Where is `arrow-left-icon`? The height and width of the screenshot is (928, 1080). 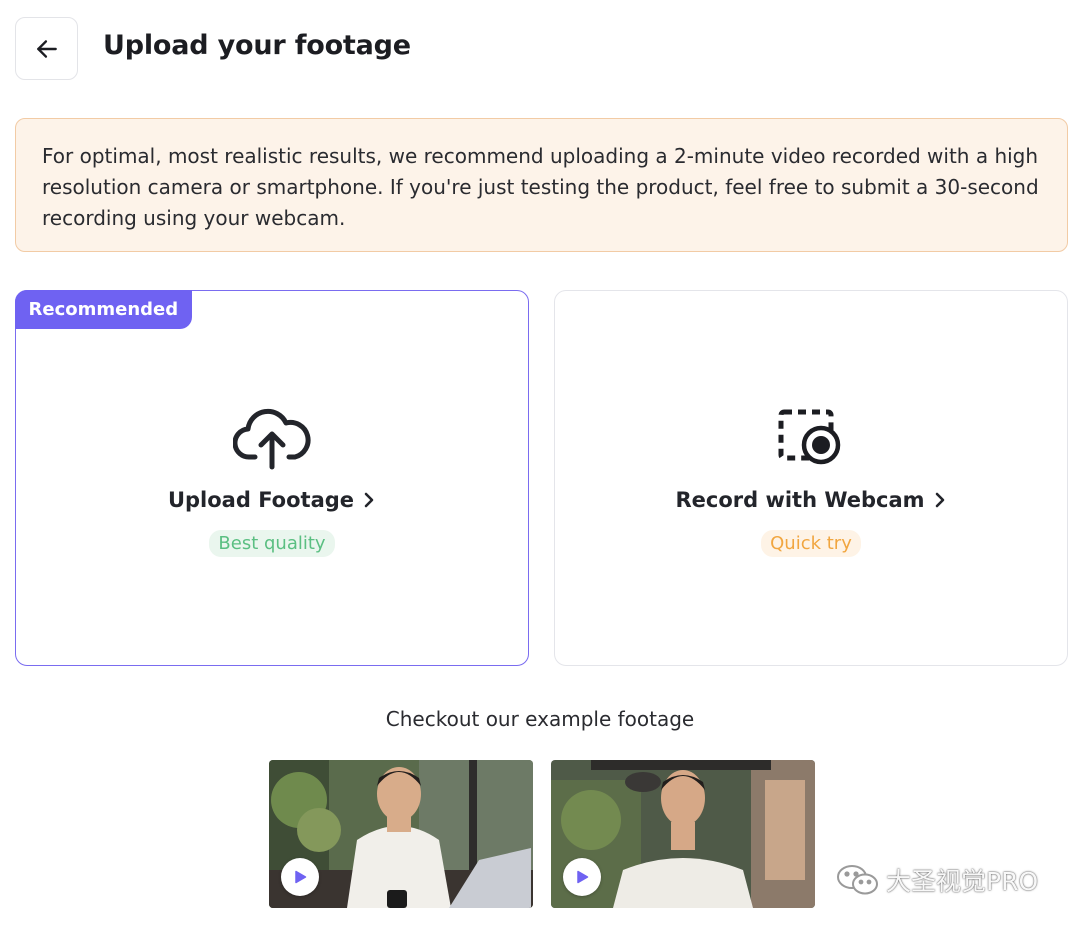
arrow-left-icon is located at coordinates (46, 48).